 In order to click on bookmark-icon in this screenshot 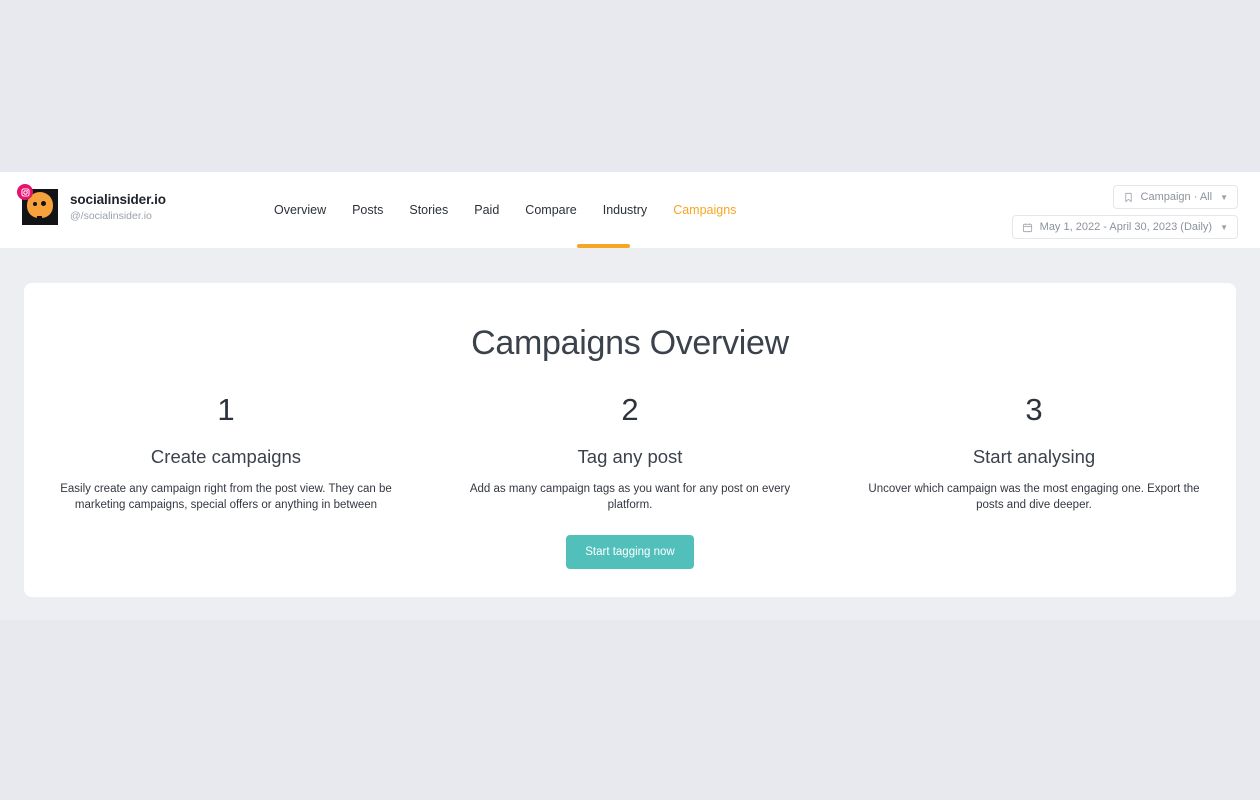, I will do `click(1128, 197)`.